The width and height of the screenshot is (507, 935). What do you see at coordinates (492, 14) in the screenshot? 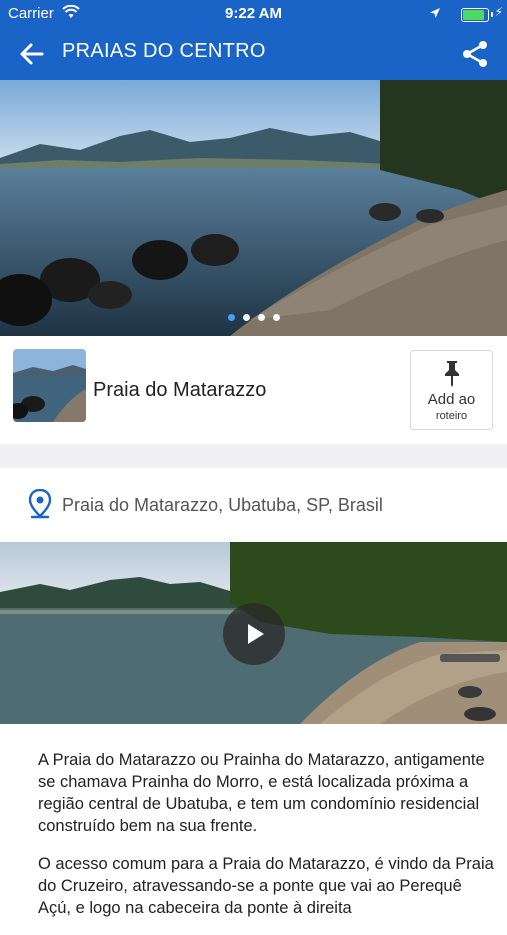
I see `battery-tip` at bounding box center [492, 14].